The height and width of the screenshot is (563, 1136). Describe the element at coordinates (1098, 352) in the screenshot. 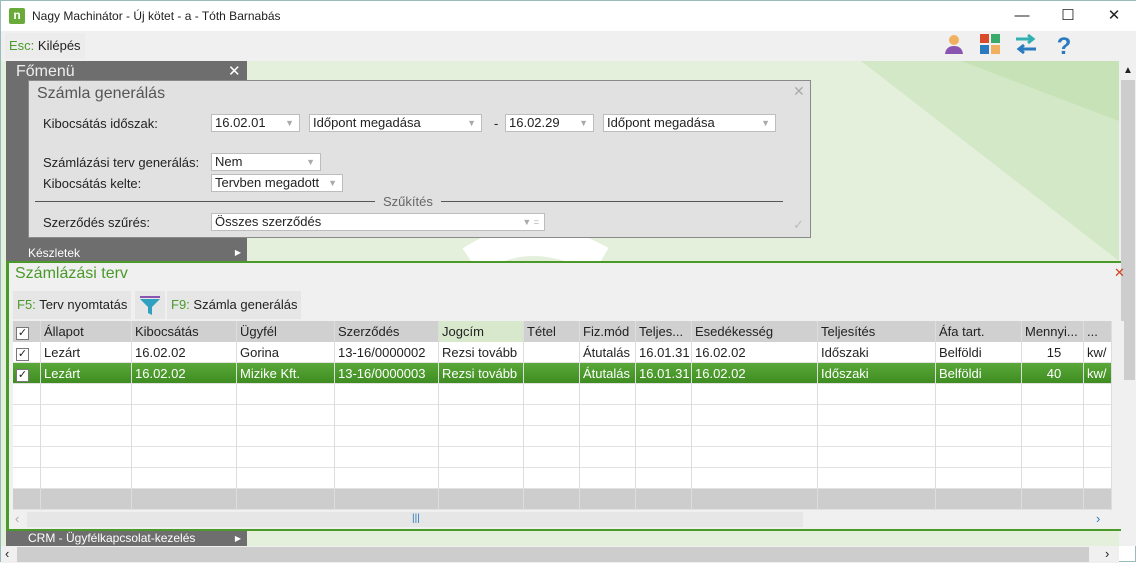

I see `cell-more: kw/` at that location.